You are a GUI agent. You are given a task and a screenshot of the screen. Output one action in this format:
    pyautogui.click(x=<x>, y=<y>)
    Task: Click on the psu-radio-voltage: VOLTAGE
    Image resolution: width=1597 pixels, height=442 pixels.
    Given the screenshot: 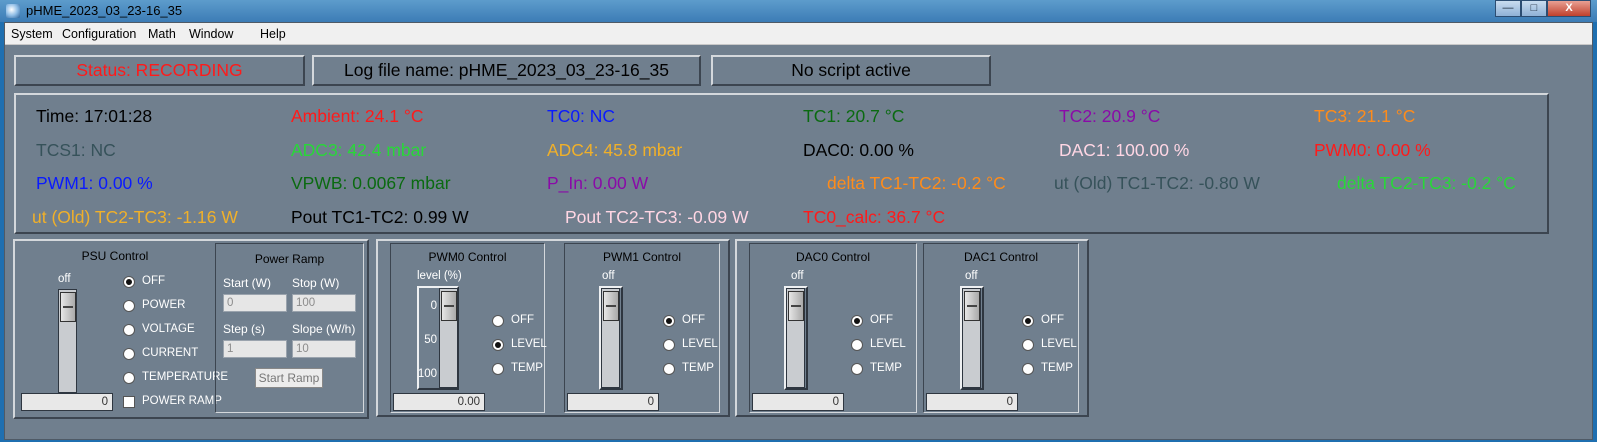 What is the action you would take?
    pyautogui.click(x=159, y=330)
    